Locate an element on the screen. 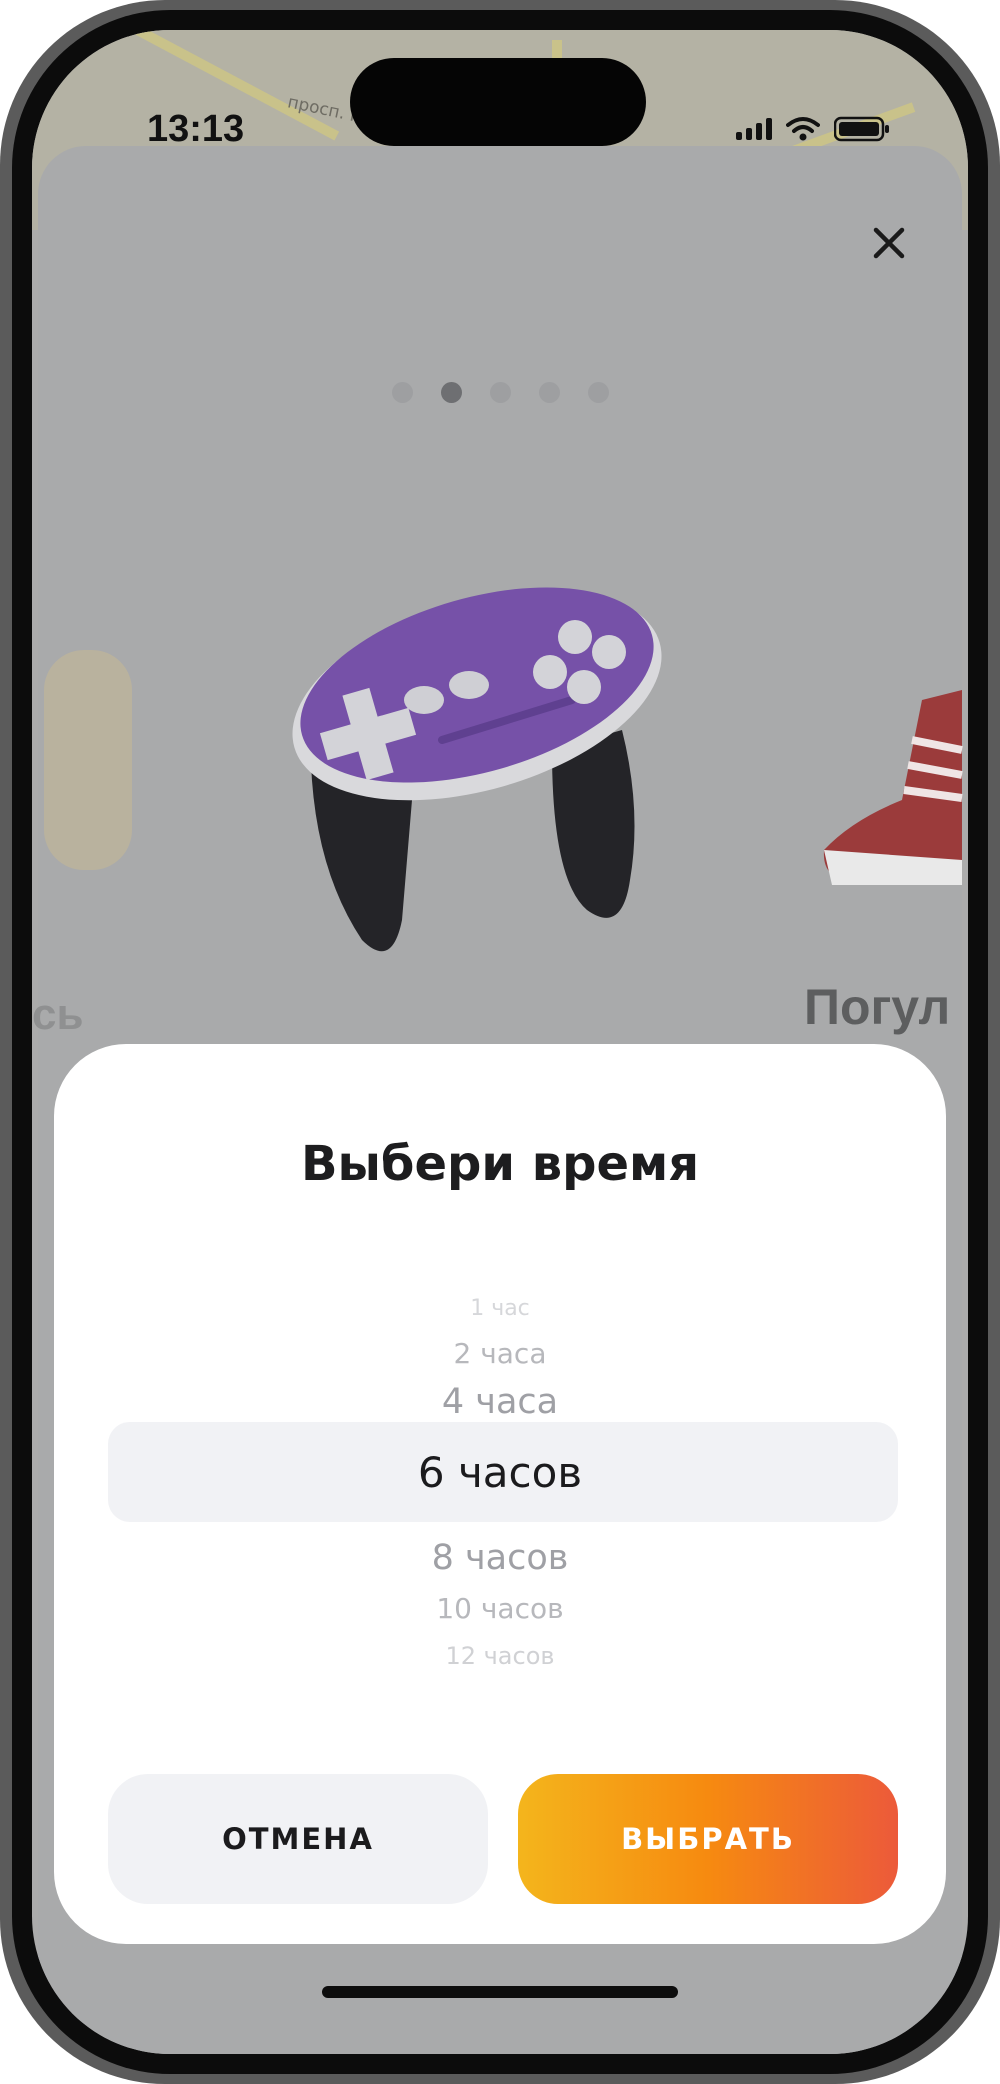 Image resolution: width=1000 pixels, height=2084 pixels. dynamic-island is located at coordinates (498, 102).